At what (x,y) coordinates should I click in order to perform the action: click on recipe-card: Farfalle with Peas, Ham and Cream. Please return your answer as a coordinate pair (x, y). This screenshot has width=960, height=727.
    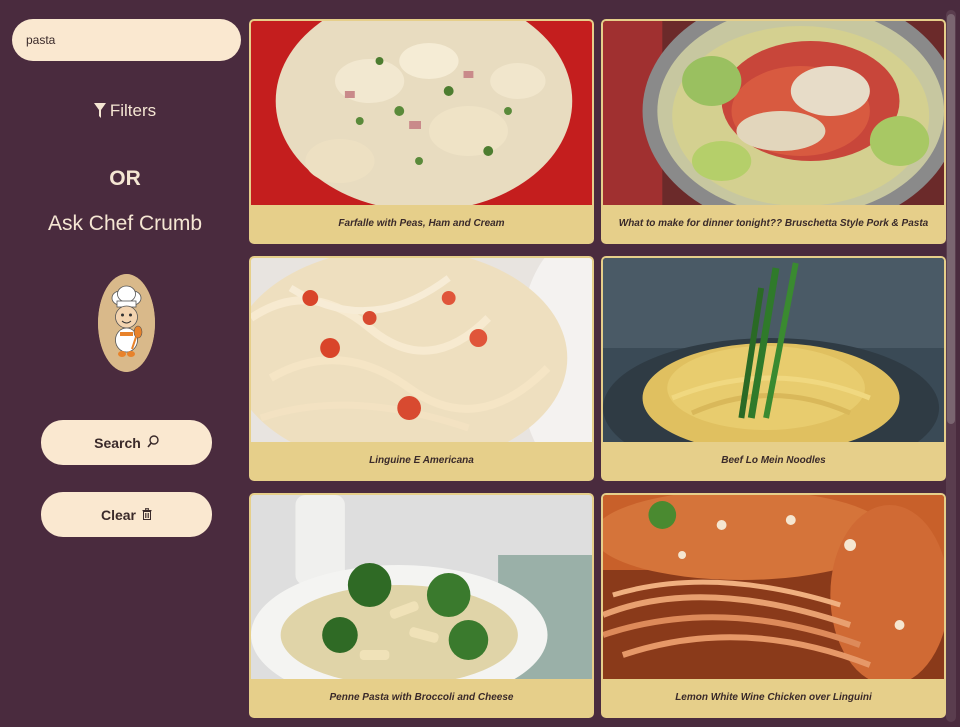
    Looking at the image, I should click on (421, 131).